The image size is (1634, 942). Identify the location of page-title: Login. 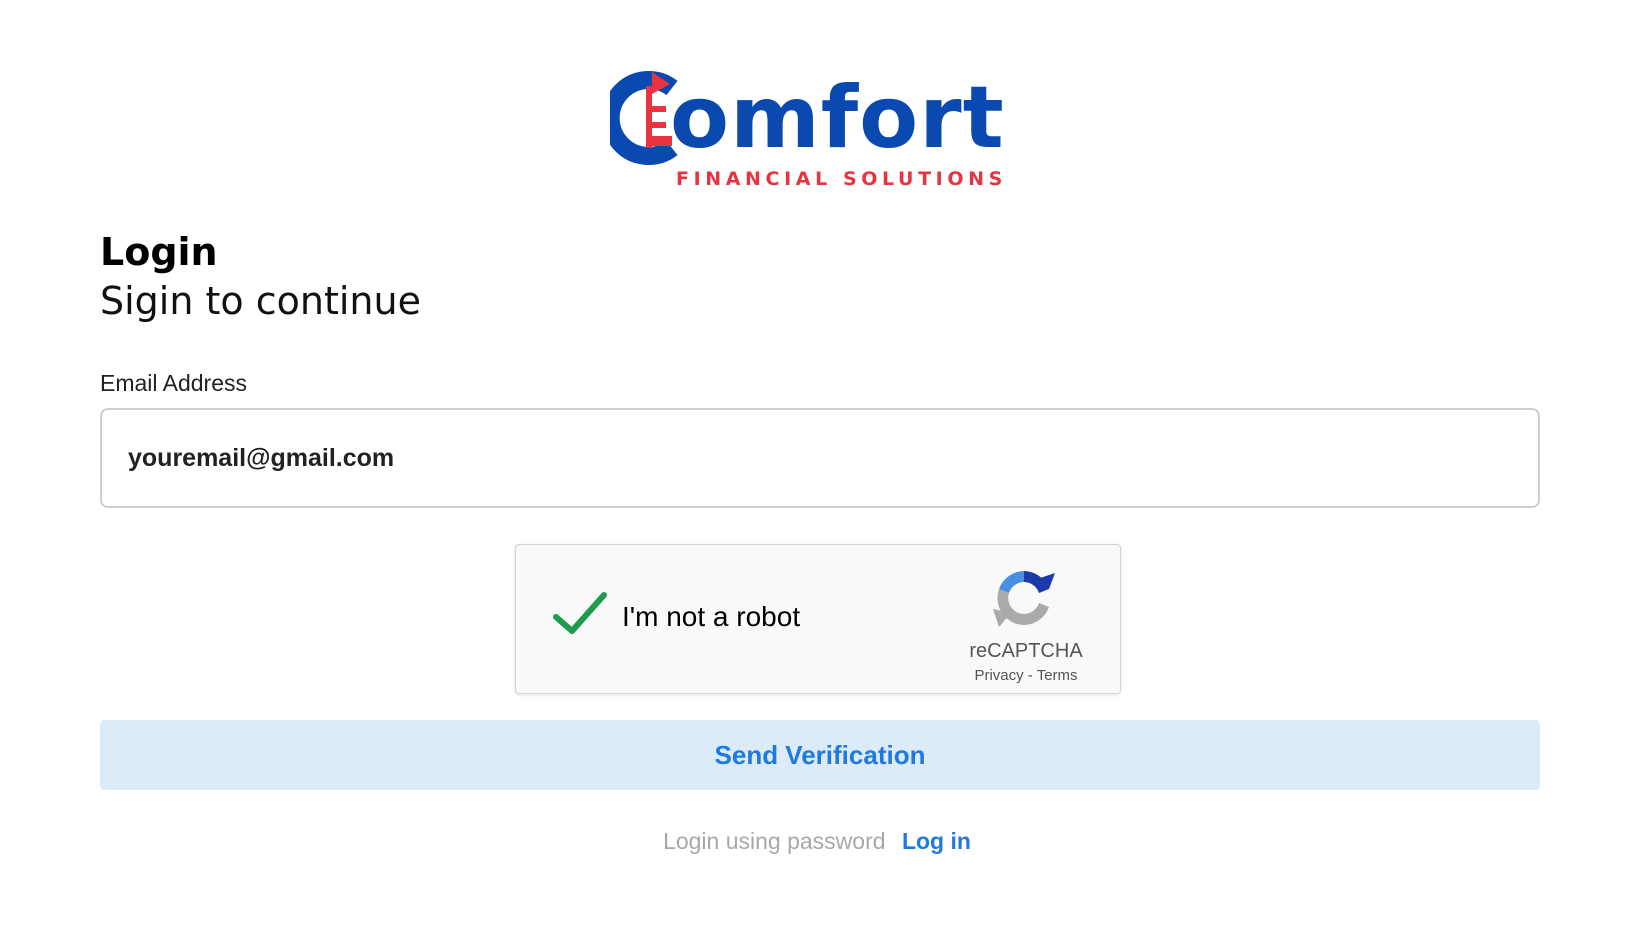
(159, 252).